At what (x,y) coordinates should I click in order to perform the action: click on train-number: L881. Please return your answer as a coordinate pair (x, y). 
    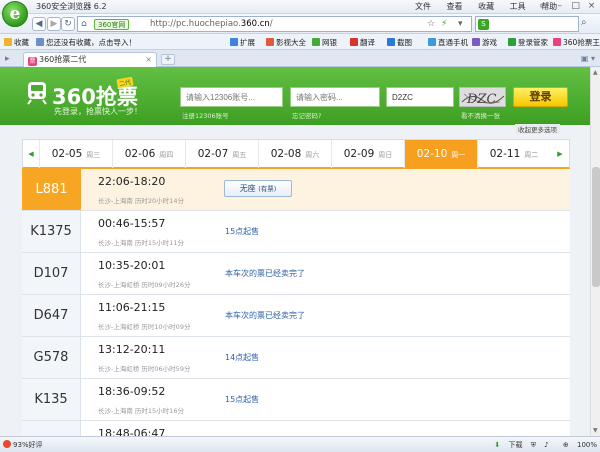
    Looking at the image, I should click on (51, 189).